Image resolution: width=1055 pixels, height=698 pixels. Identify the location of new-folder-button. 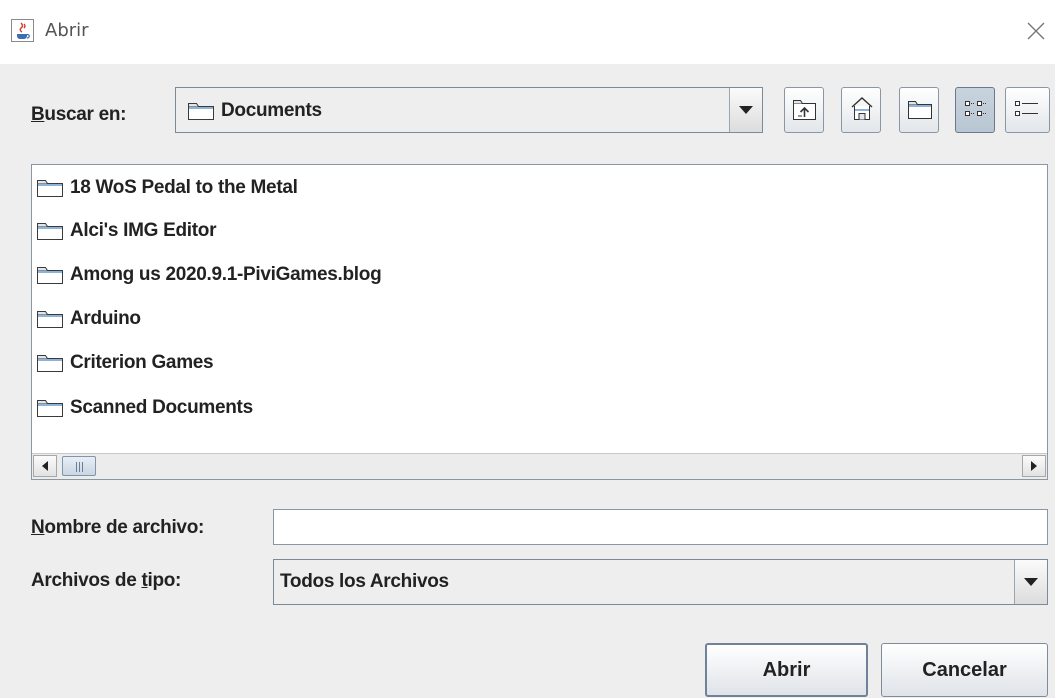
(919, 110).